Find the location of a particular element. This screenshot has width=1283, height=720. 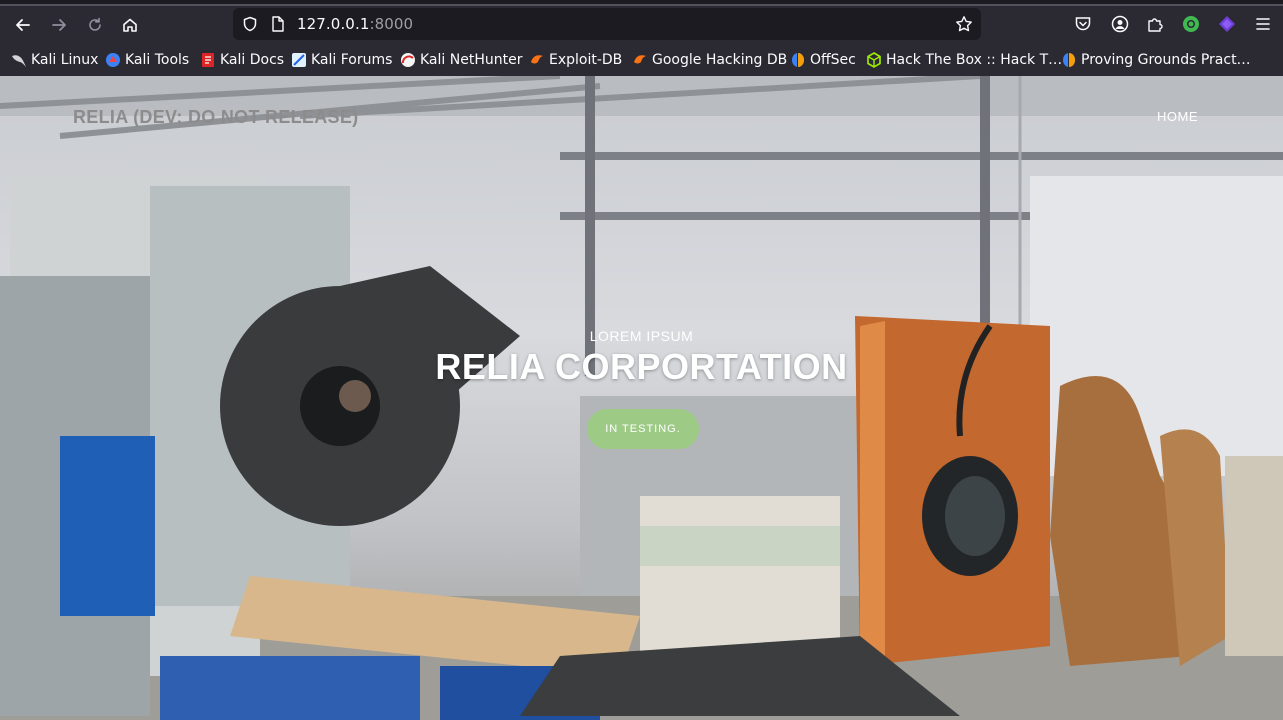

bookmark-star-icon is located at coordinates (964, 24).